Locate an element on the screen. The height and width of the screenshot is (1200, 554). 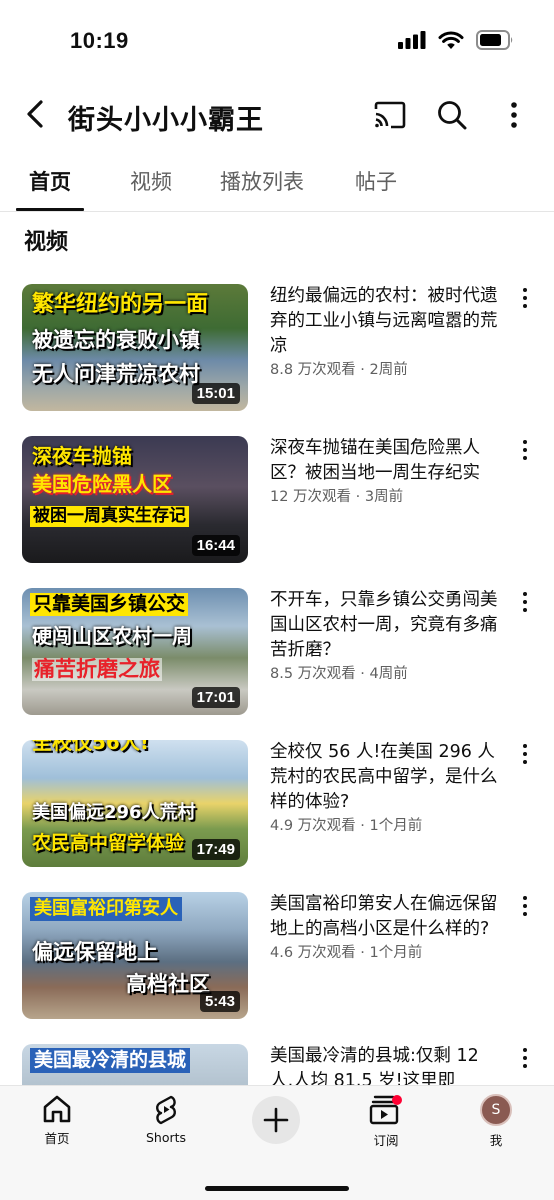
nav-home-label: 首页 is located at coordinates (57, 1138).